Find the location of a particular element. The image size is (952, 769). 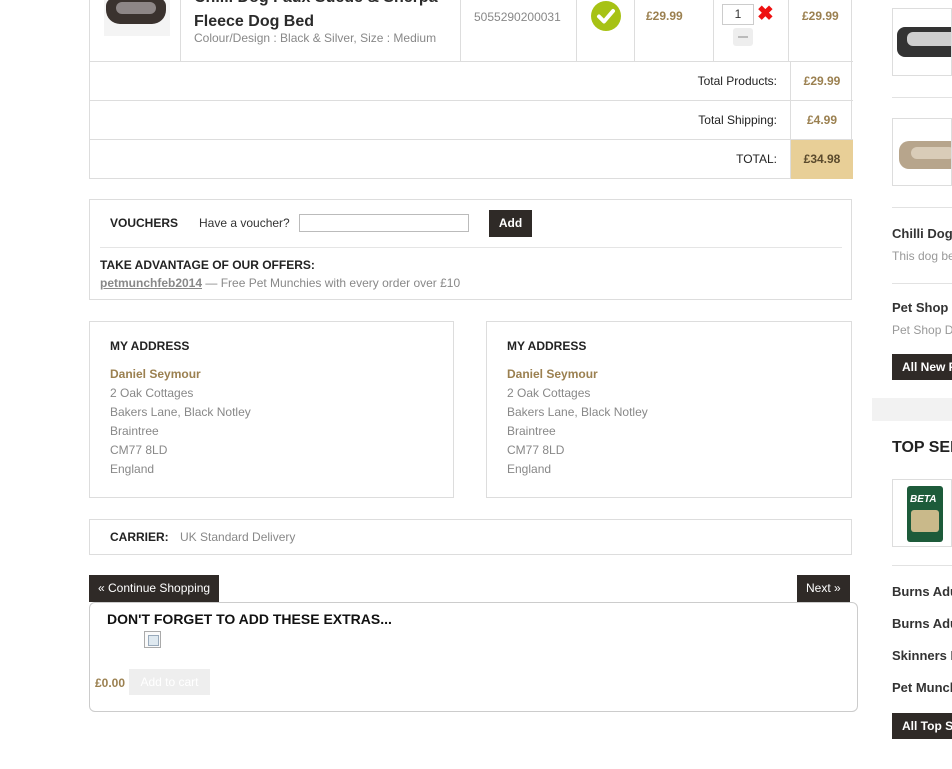

quantity-input: 1 is located at coordinates (738, 14).